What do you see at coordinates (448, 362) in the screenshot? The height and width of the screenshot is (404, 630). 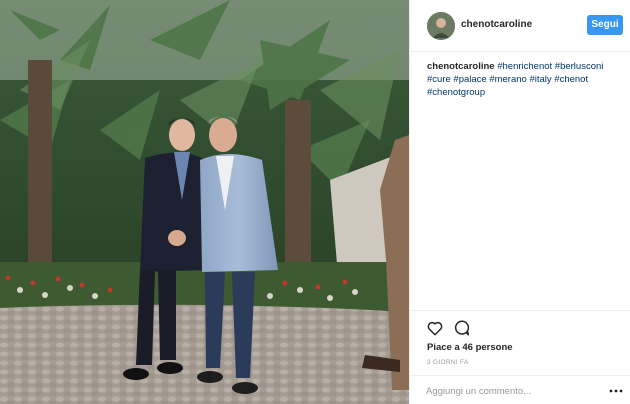 I see `post-timestamp: 3 GIORNI FA` at bounding box center [448, 362].